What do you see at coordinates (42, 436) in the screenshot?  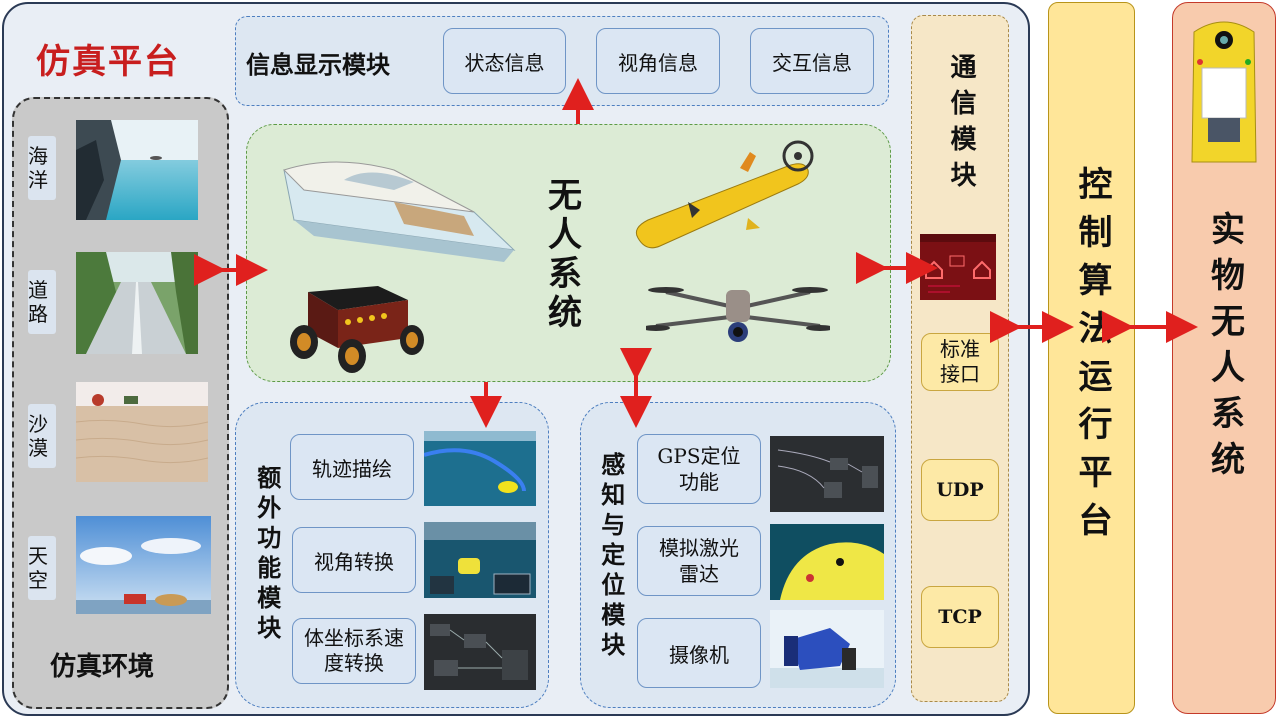 I see `environment-label-desert: 沙漠` at bounding box center [42, 436].